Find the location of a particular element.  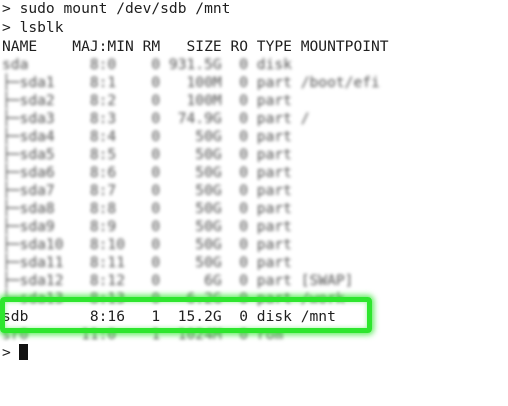

lsblk-row-blurred: ├─sda4 8:4 0 50G 0 part is located at coordinates (147, 136).